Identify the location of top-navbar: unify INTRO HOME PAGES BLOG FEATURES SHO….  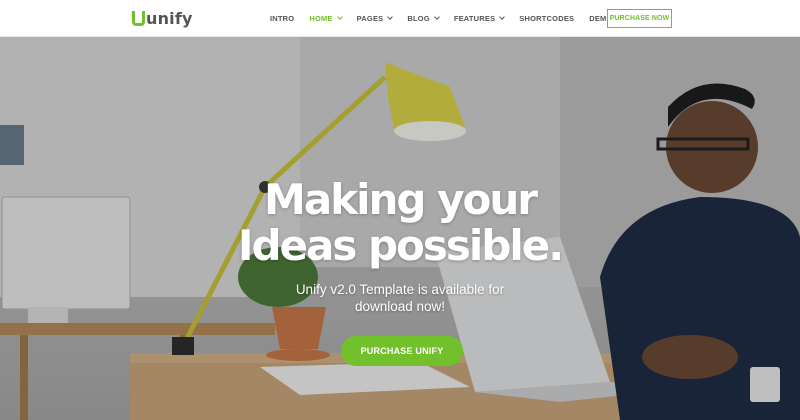
(400, 18).